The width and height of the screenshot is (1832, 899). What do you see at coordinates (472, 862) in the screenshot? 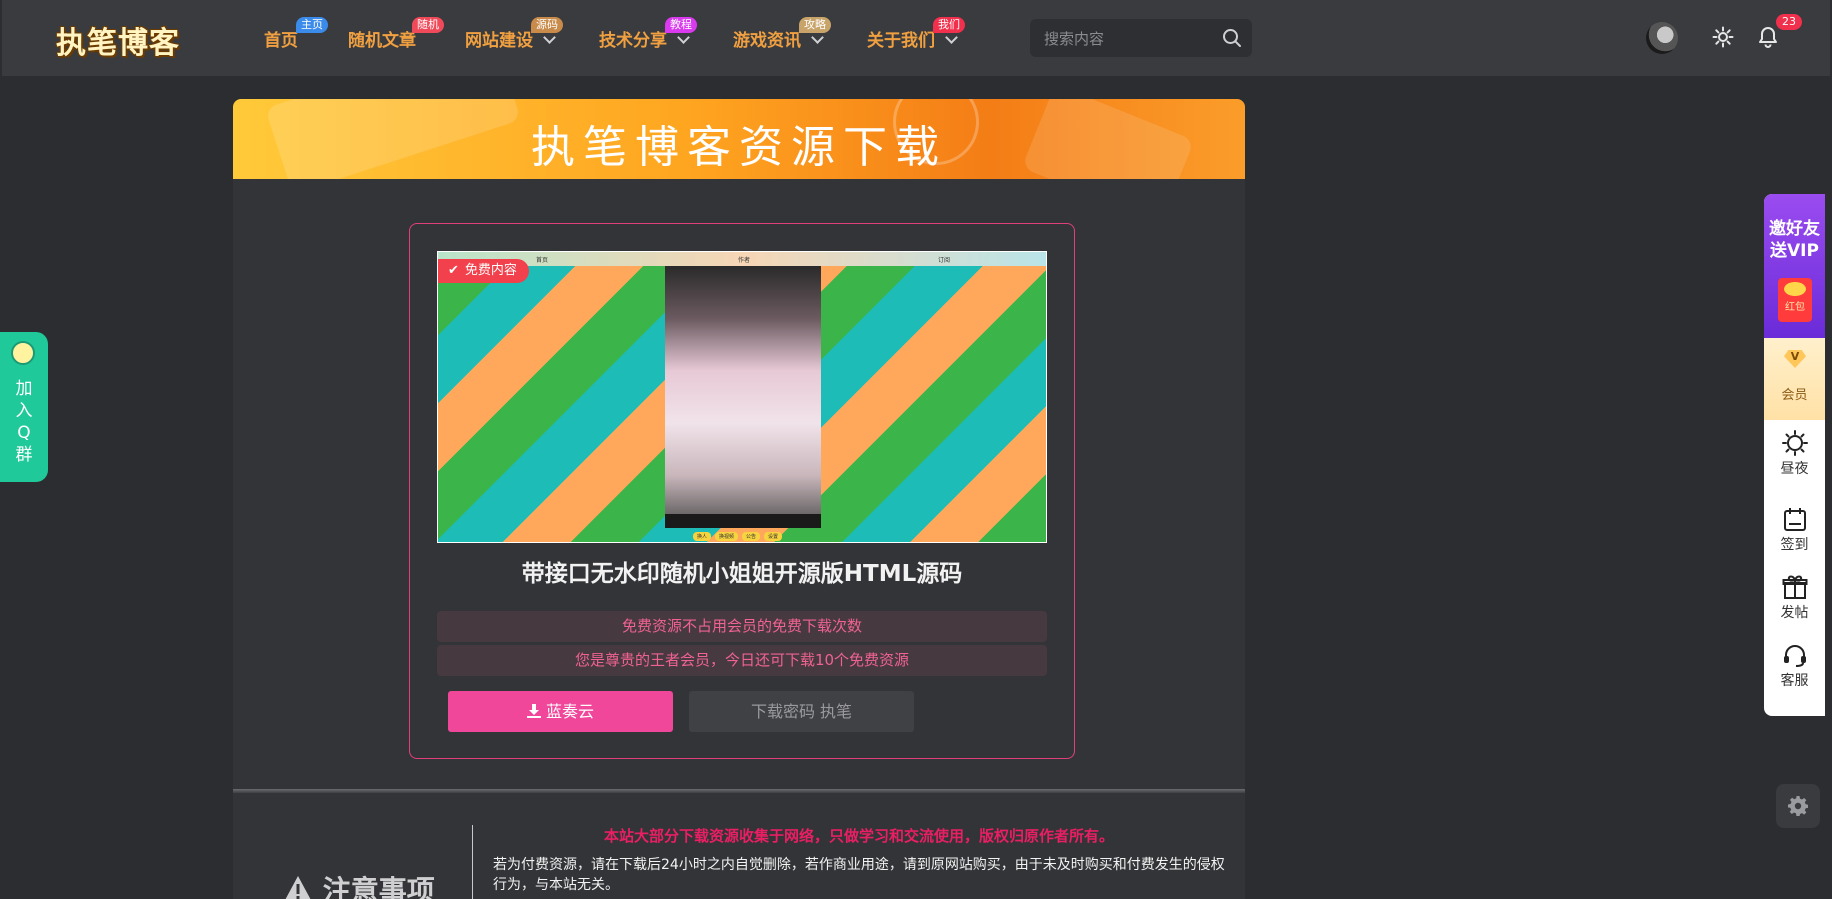
I see `notes-vertical-line` at bounding box center [472, 862].